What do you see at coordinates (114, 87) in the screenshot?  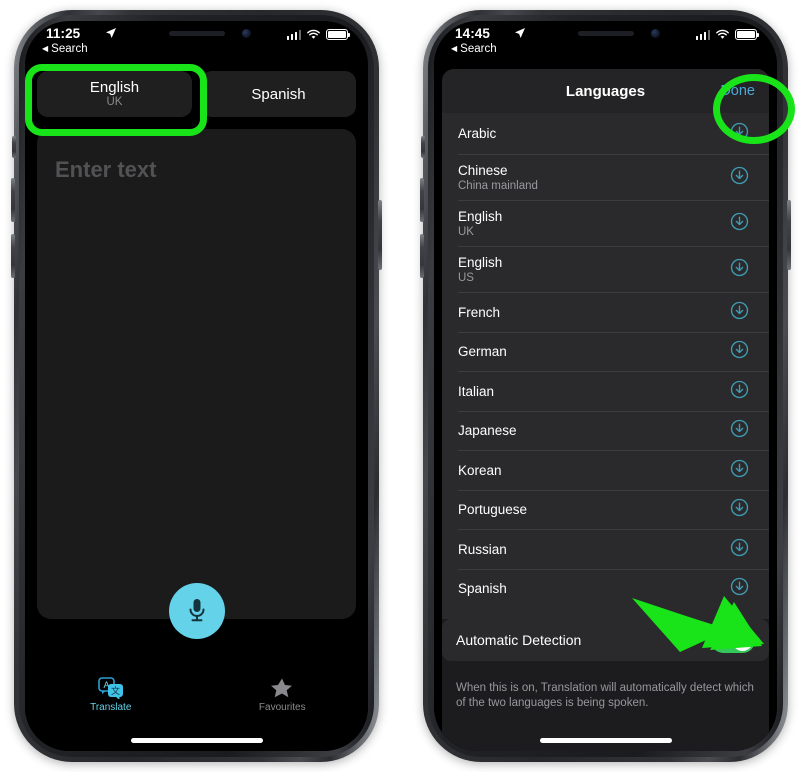 I see `source-language-name: English` at bounding box center [114, 87].